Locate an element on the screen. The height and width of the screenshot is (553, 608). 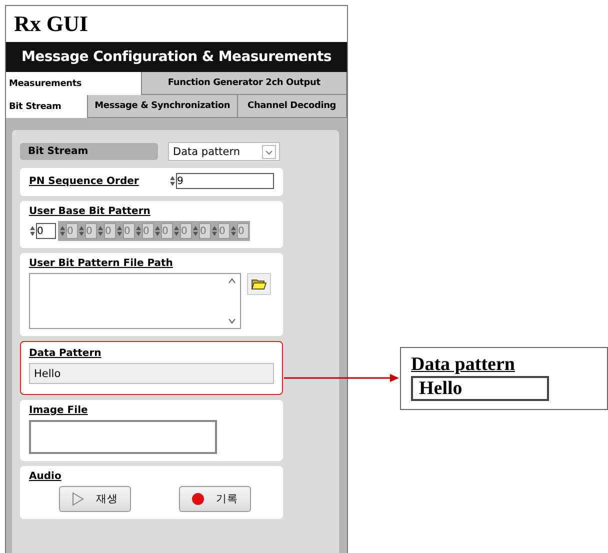
scroll-up-icon is located at coordinates (232, 281).